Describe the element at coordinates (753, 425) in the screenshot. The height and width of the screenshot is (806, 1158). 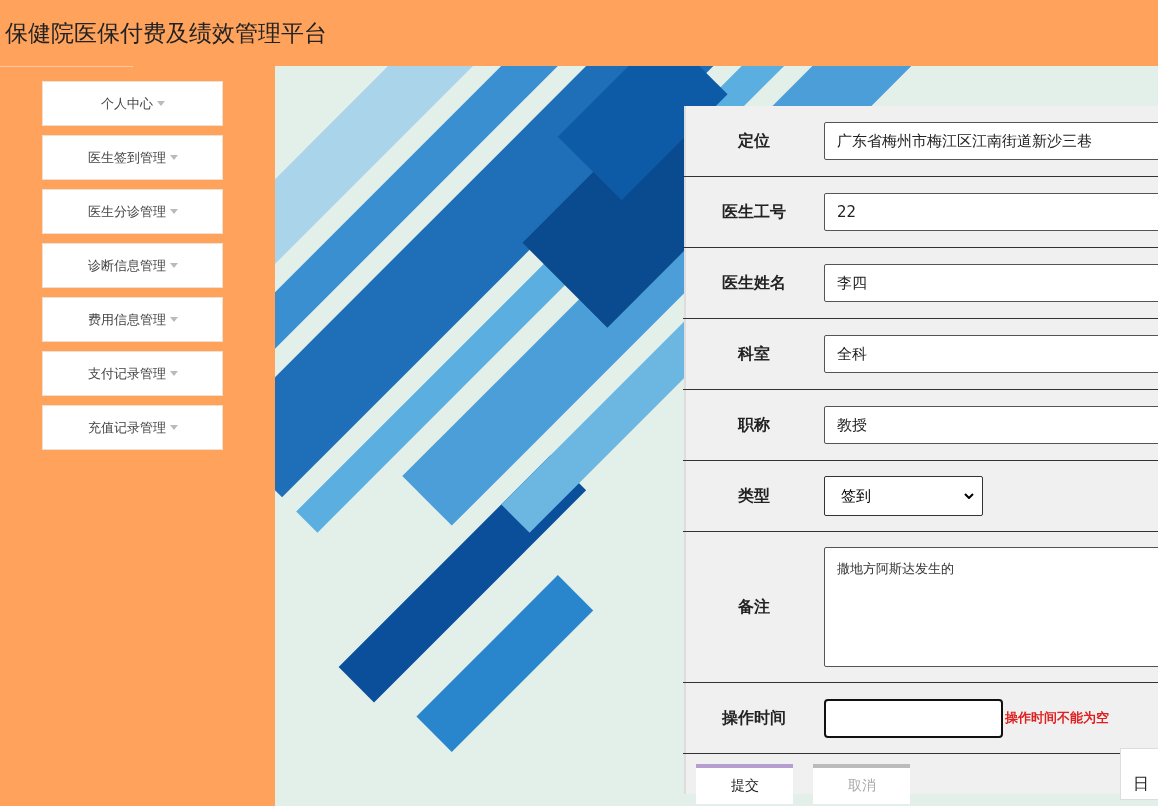
I see `field-label: 职称` at that location.